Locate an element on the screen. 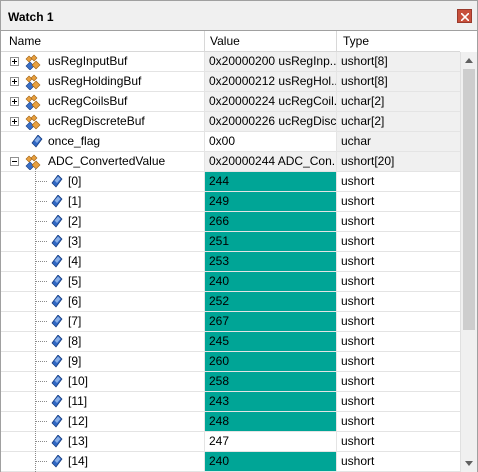  array-index: [0] is located at coordinates (75, 181).